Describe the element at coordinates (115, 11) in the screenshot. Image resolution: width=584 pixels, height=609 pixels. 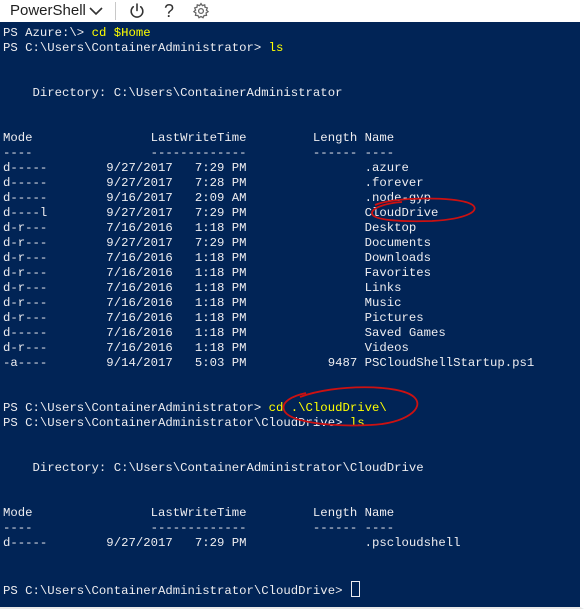
I see `toolbar-divider` at that location.